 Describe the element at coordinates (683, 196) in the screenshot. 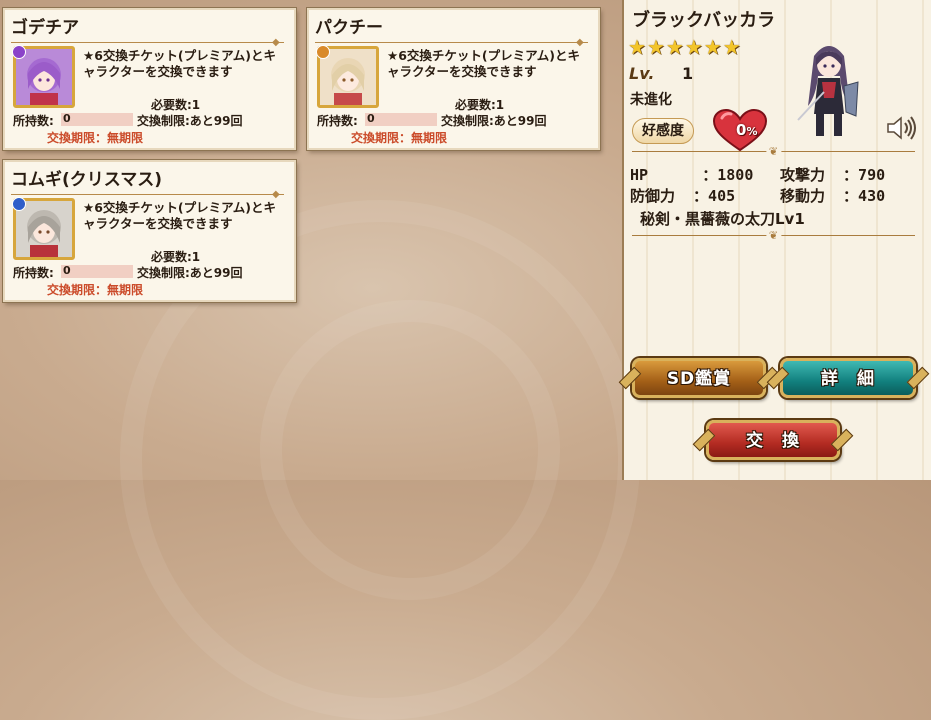

I see `stat-defense: 防御力 ：405` at that location.